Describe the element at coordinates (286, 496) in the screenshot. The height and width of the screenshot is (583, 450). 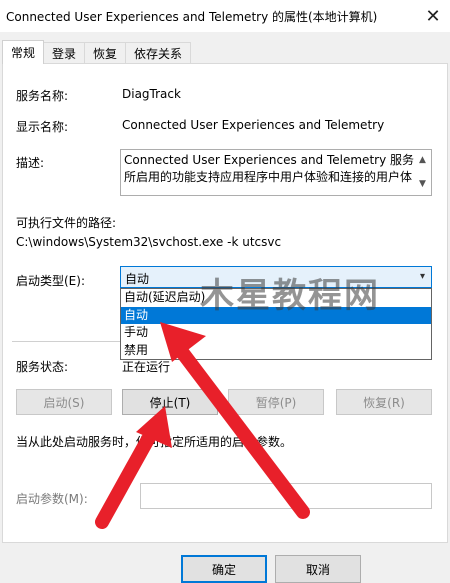
I see `start-params-input` at that location.